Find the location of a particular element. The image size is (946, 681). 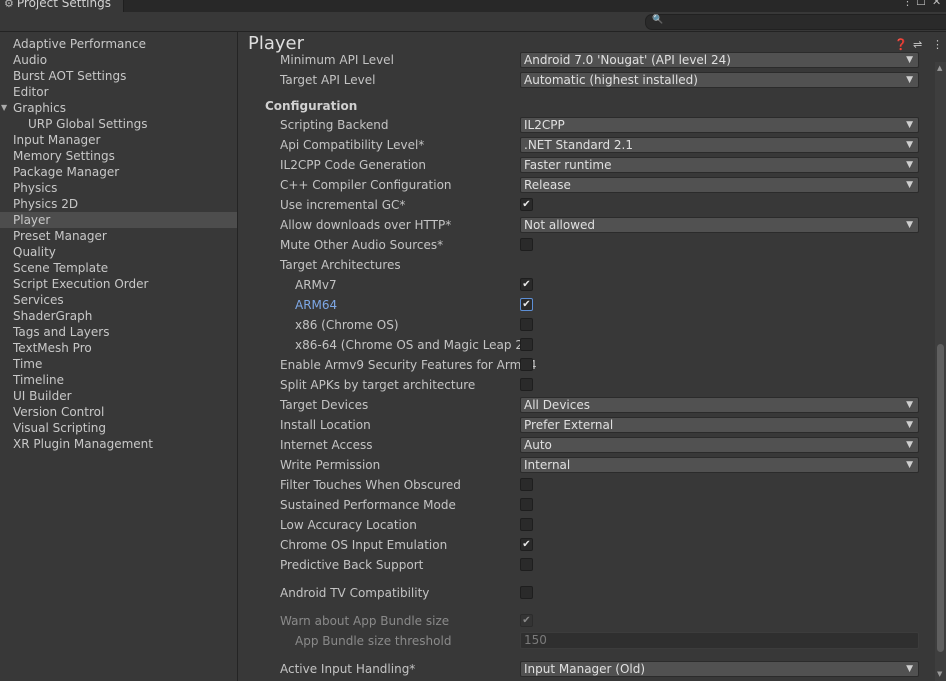

chrome-input-label: Chrome OS Input Emulation is located at coordinates (364, 545).